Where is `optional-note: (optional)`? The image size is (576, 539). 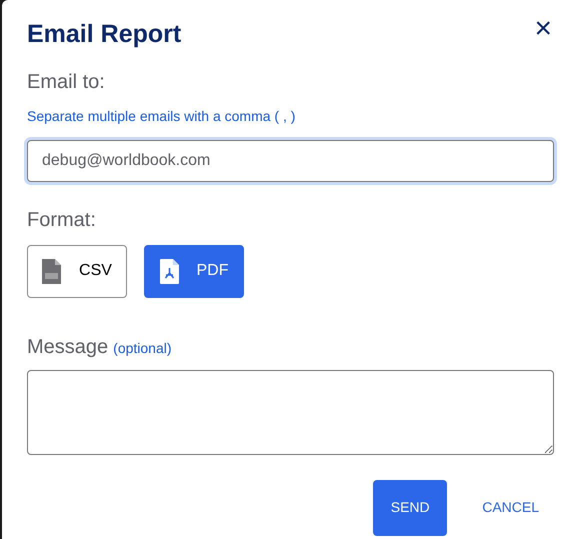 optional-note: (optional) is located at coordinates (142, 348).